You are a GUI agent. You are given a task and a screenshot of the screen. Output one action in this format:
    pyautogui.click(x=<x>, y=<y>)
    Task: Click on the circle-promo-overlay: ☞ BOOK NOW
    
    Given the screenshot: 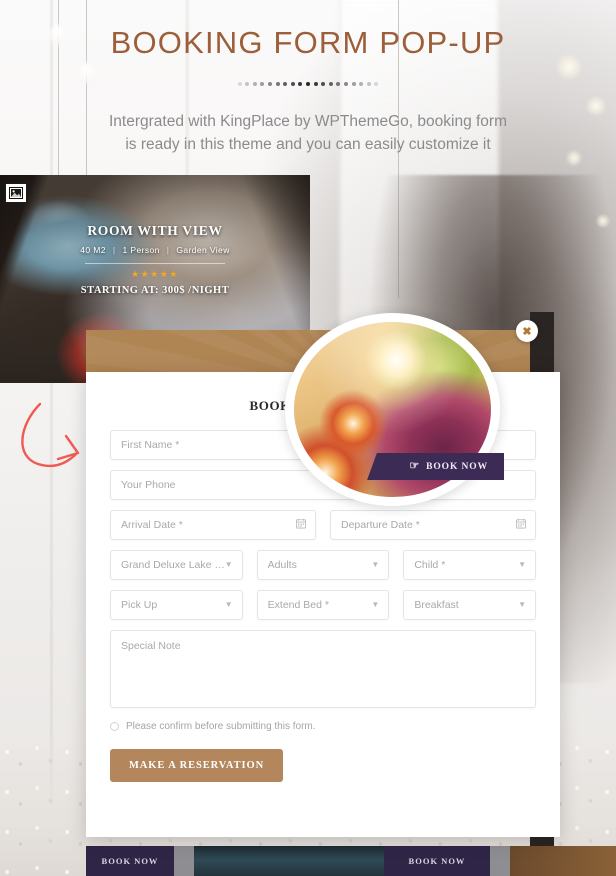 What is the action you would take?
    pyautogui.click(x=394, y=409)
    